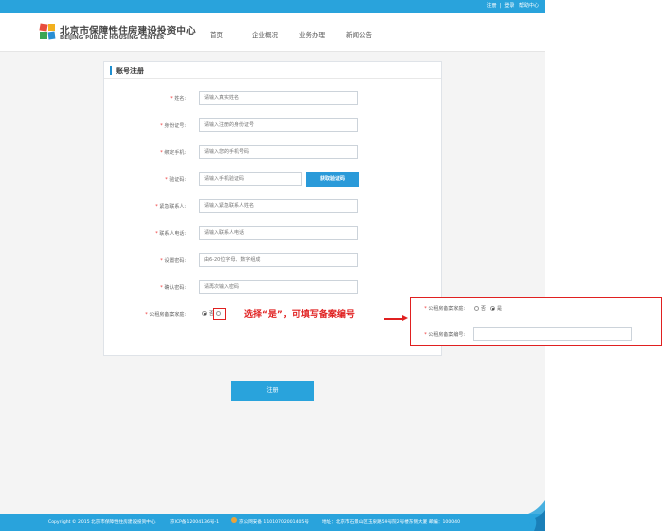 Image resolution: width=665 pixels, height=531 pixels. I want to click on filing-number-input, so click(552, 334).